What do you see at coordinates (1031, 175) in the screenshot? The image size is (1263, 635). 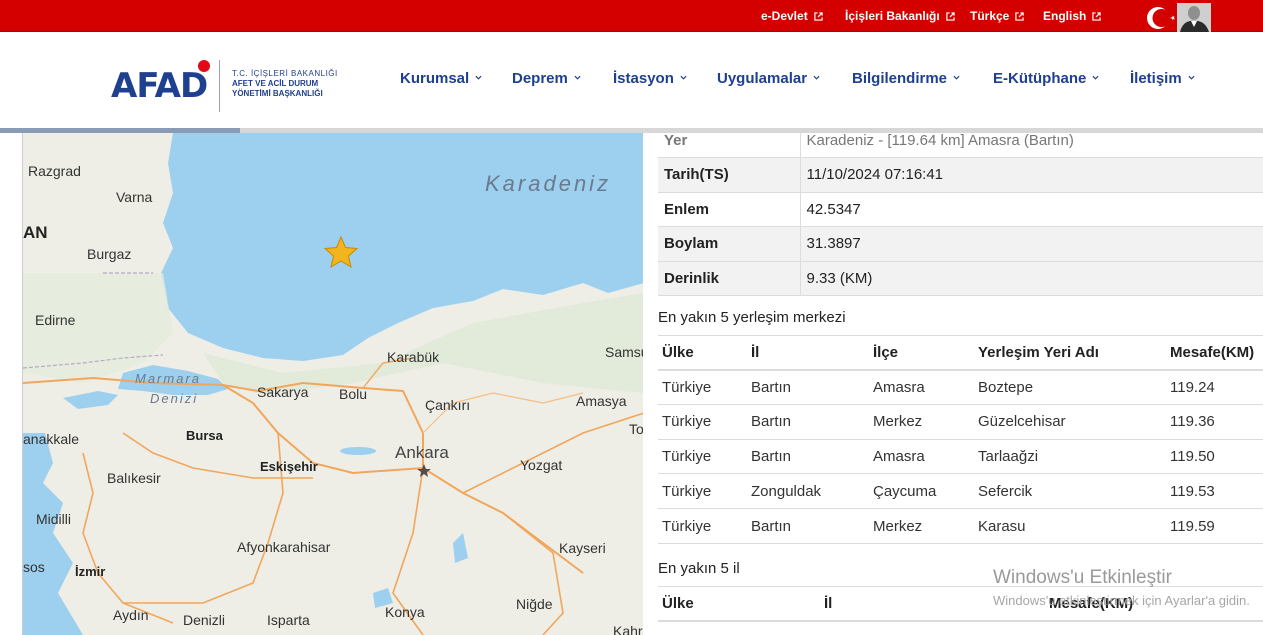 I see `info-value: 11/10/2024 07:16:41` at bounding box center [1031, 175].